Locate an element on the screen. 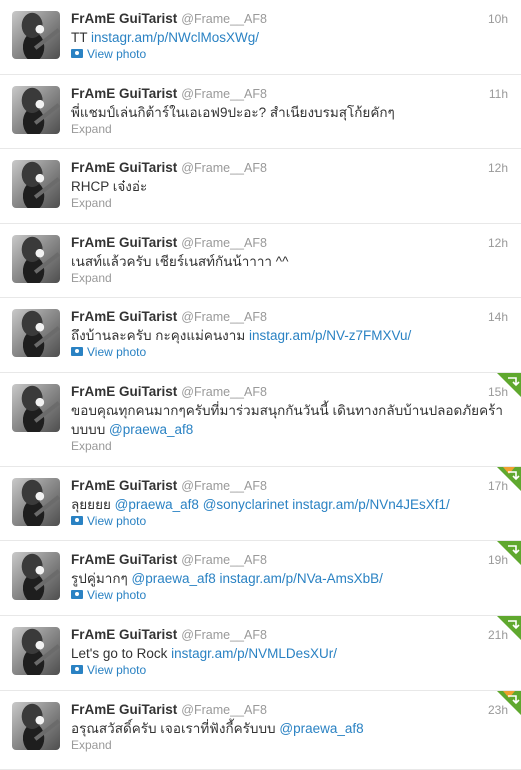 The width and height of the screenshot is (521, 770). tweet-text: TT instagr.am/p/NWclMosXWg/ is located at coordinates (288, 37).